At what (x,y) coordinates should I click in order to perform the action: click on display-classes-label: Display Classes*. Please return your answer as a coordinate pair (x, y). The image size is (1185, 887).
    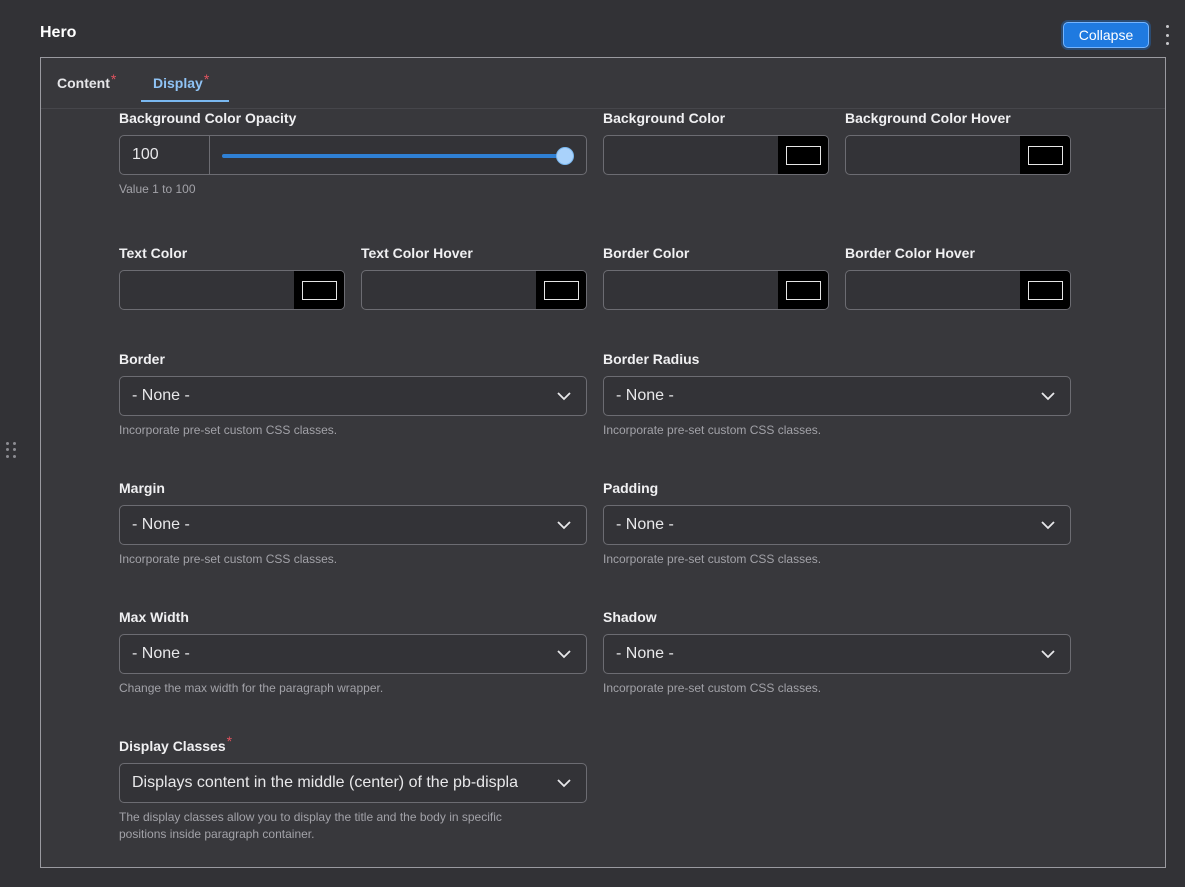
    Looking at the image, I should click on (175, 743).